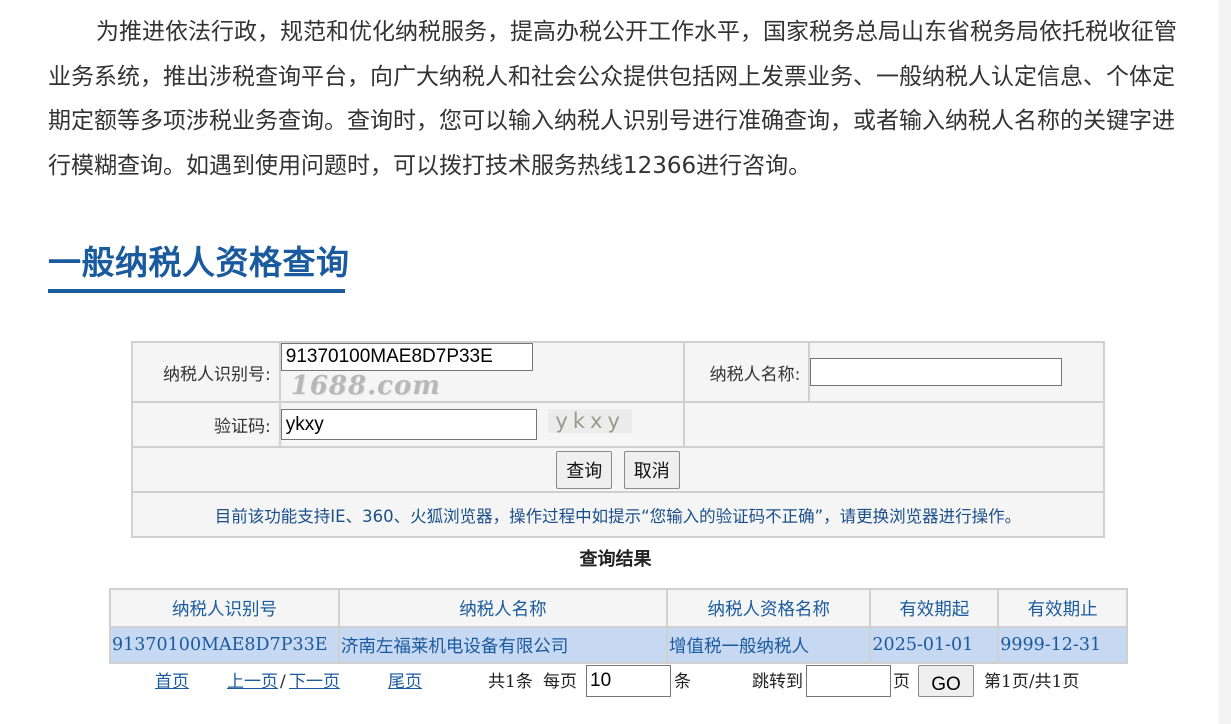 The width and height of the screenshot is (1231, 724). What do you see at coordinates (405, 682) in the screenshot?
I see `last-page-link: 尾页` at bounding box center [405, 682].